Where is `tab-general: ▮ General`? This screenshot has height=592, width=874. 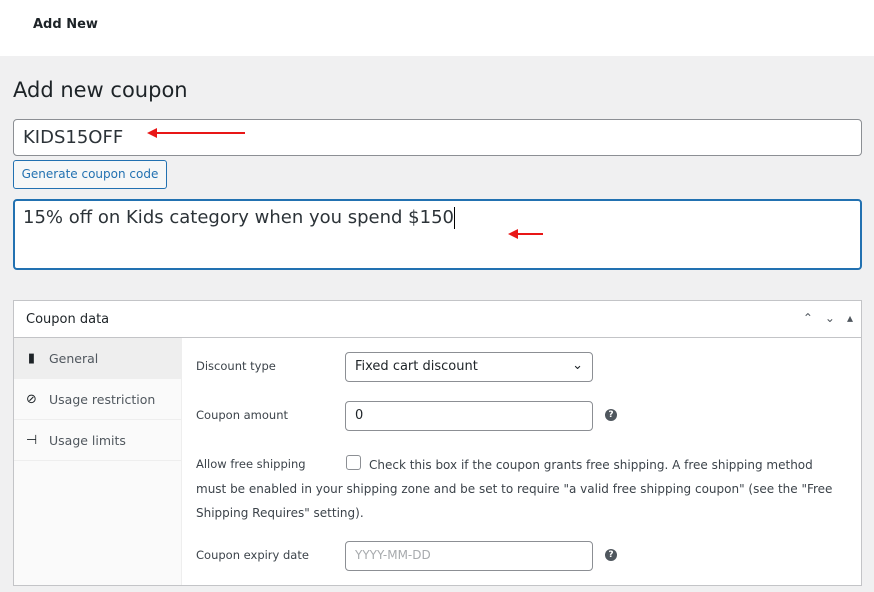 tab-general: ▮ General is located at coordinates (97, 358).